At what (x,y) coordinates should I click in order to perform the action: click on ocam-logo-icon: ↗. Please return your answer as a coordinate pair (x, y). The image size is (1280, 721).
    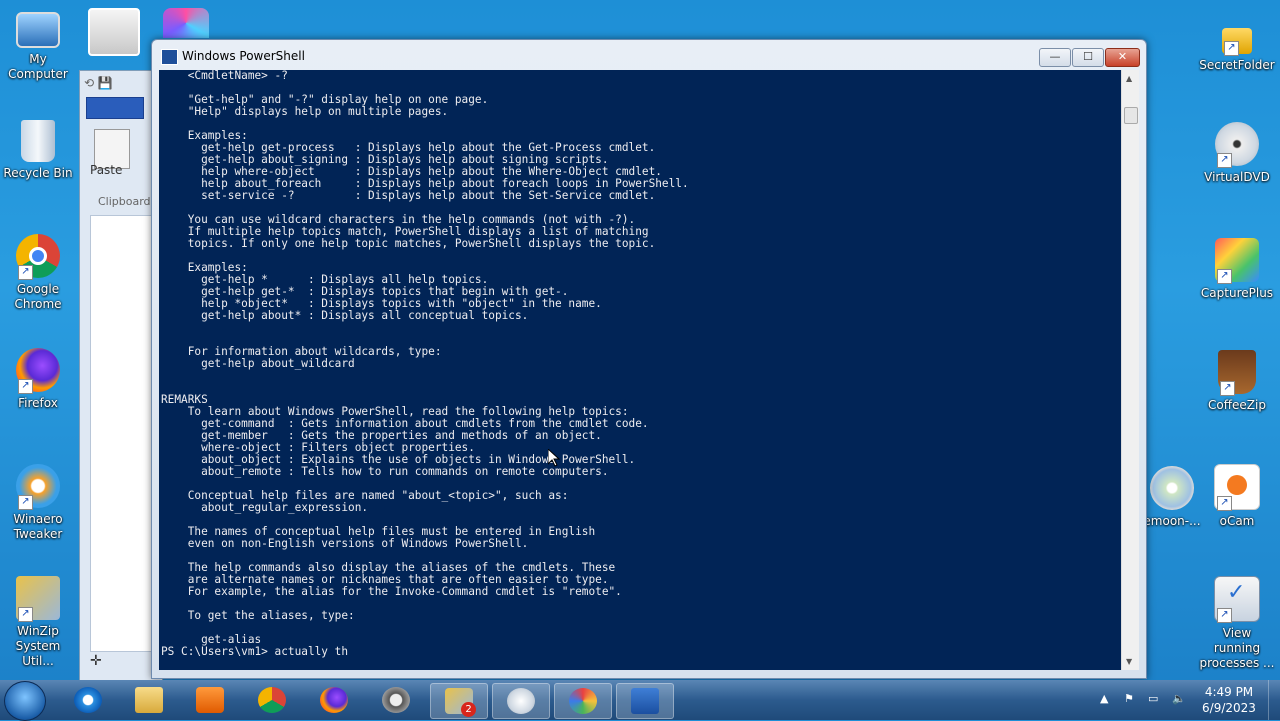
    Looking at the image, I should click on (1237, 487).